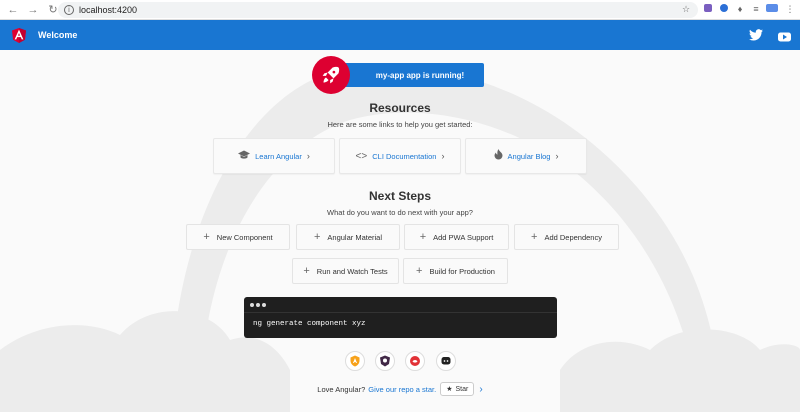 This screenshot has height=412, width=800. I want to click on learn-angular-link: Learn Angular ›, so click(274, 156).